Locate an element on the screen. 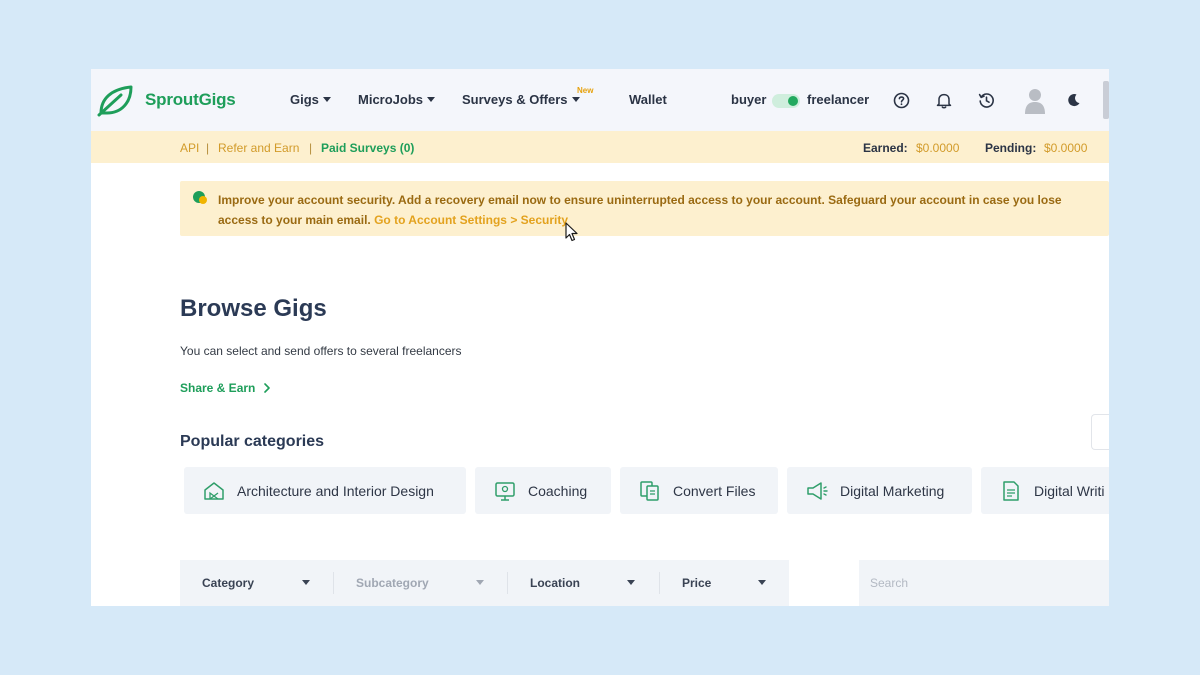  category-architecture: Architecture and Interior Design is located at coordinates (325, 490).